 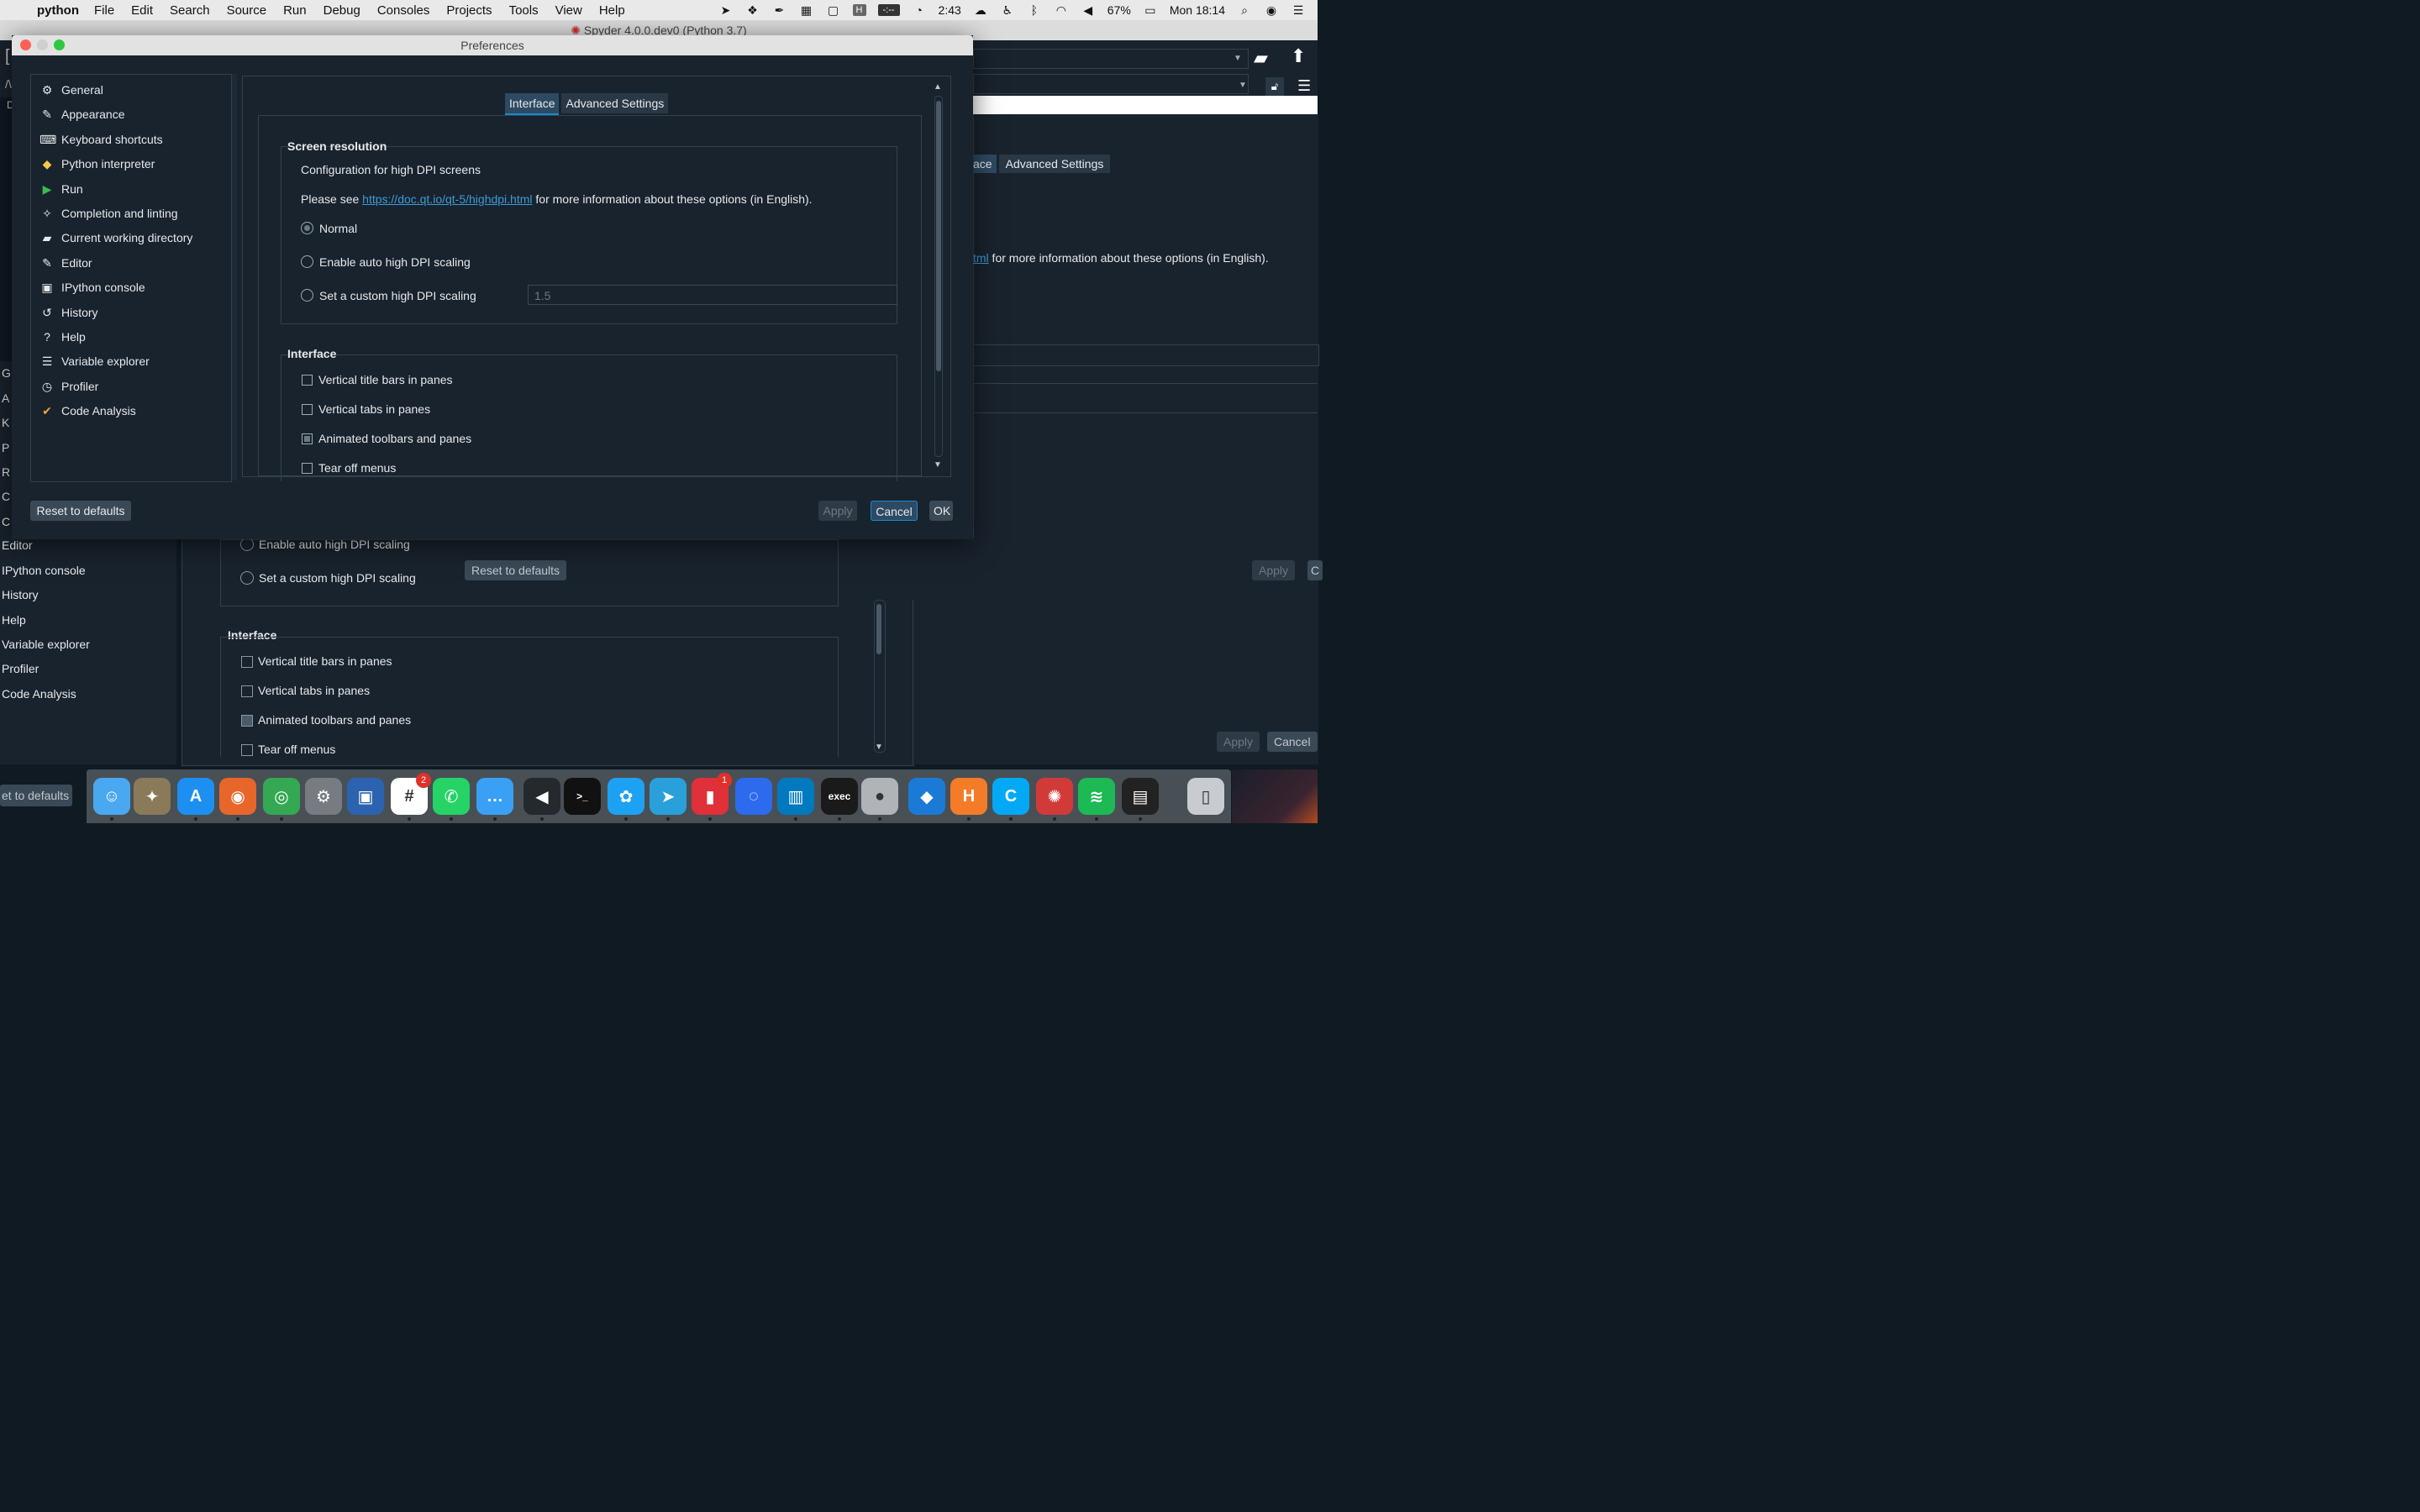 What do you see at coordinates (950, 10) in the screenshot?
I see `clock-label: 2:43` at bounding box center [950, 10].